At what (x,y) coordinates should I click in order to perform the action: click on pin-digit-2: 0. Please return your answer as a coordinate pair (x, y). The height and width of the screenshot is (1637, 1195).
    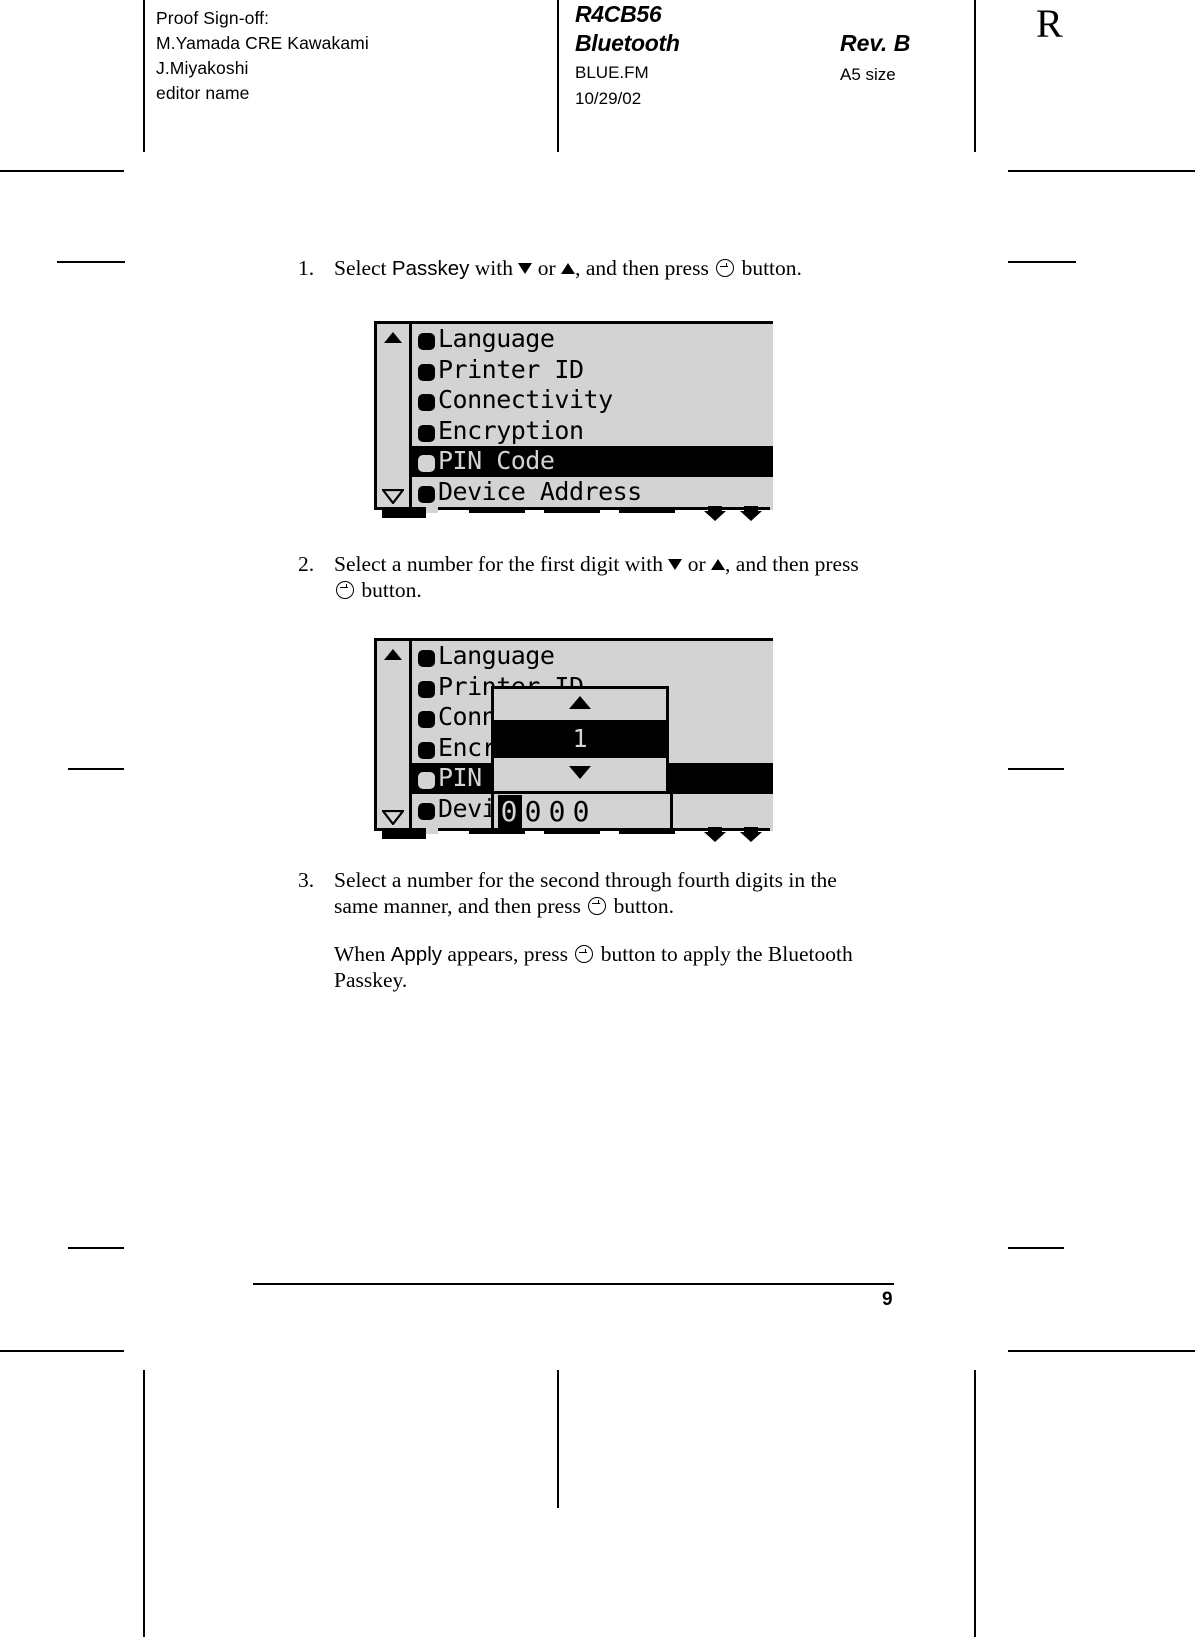
    Looking at the image, I should click on (534, 811).